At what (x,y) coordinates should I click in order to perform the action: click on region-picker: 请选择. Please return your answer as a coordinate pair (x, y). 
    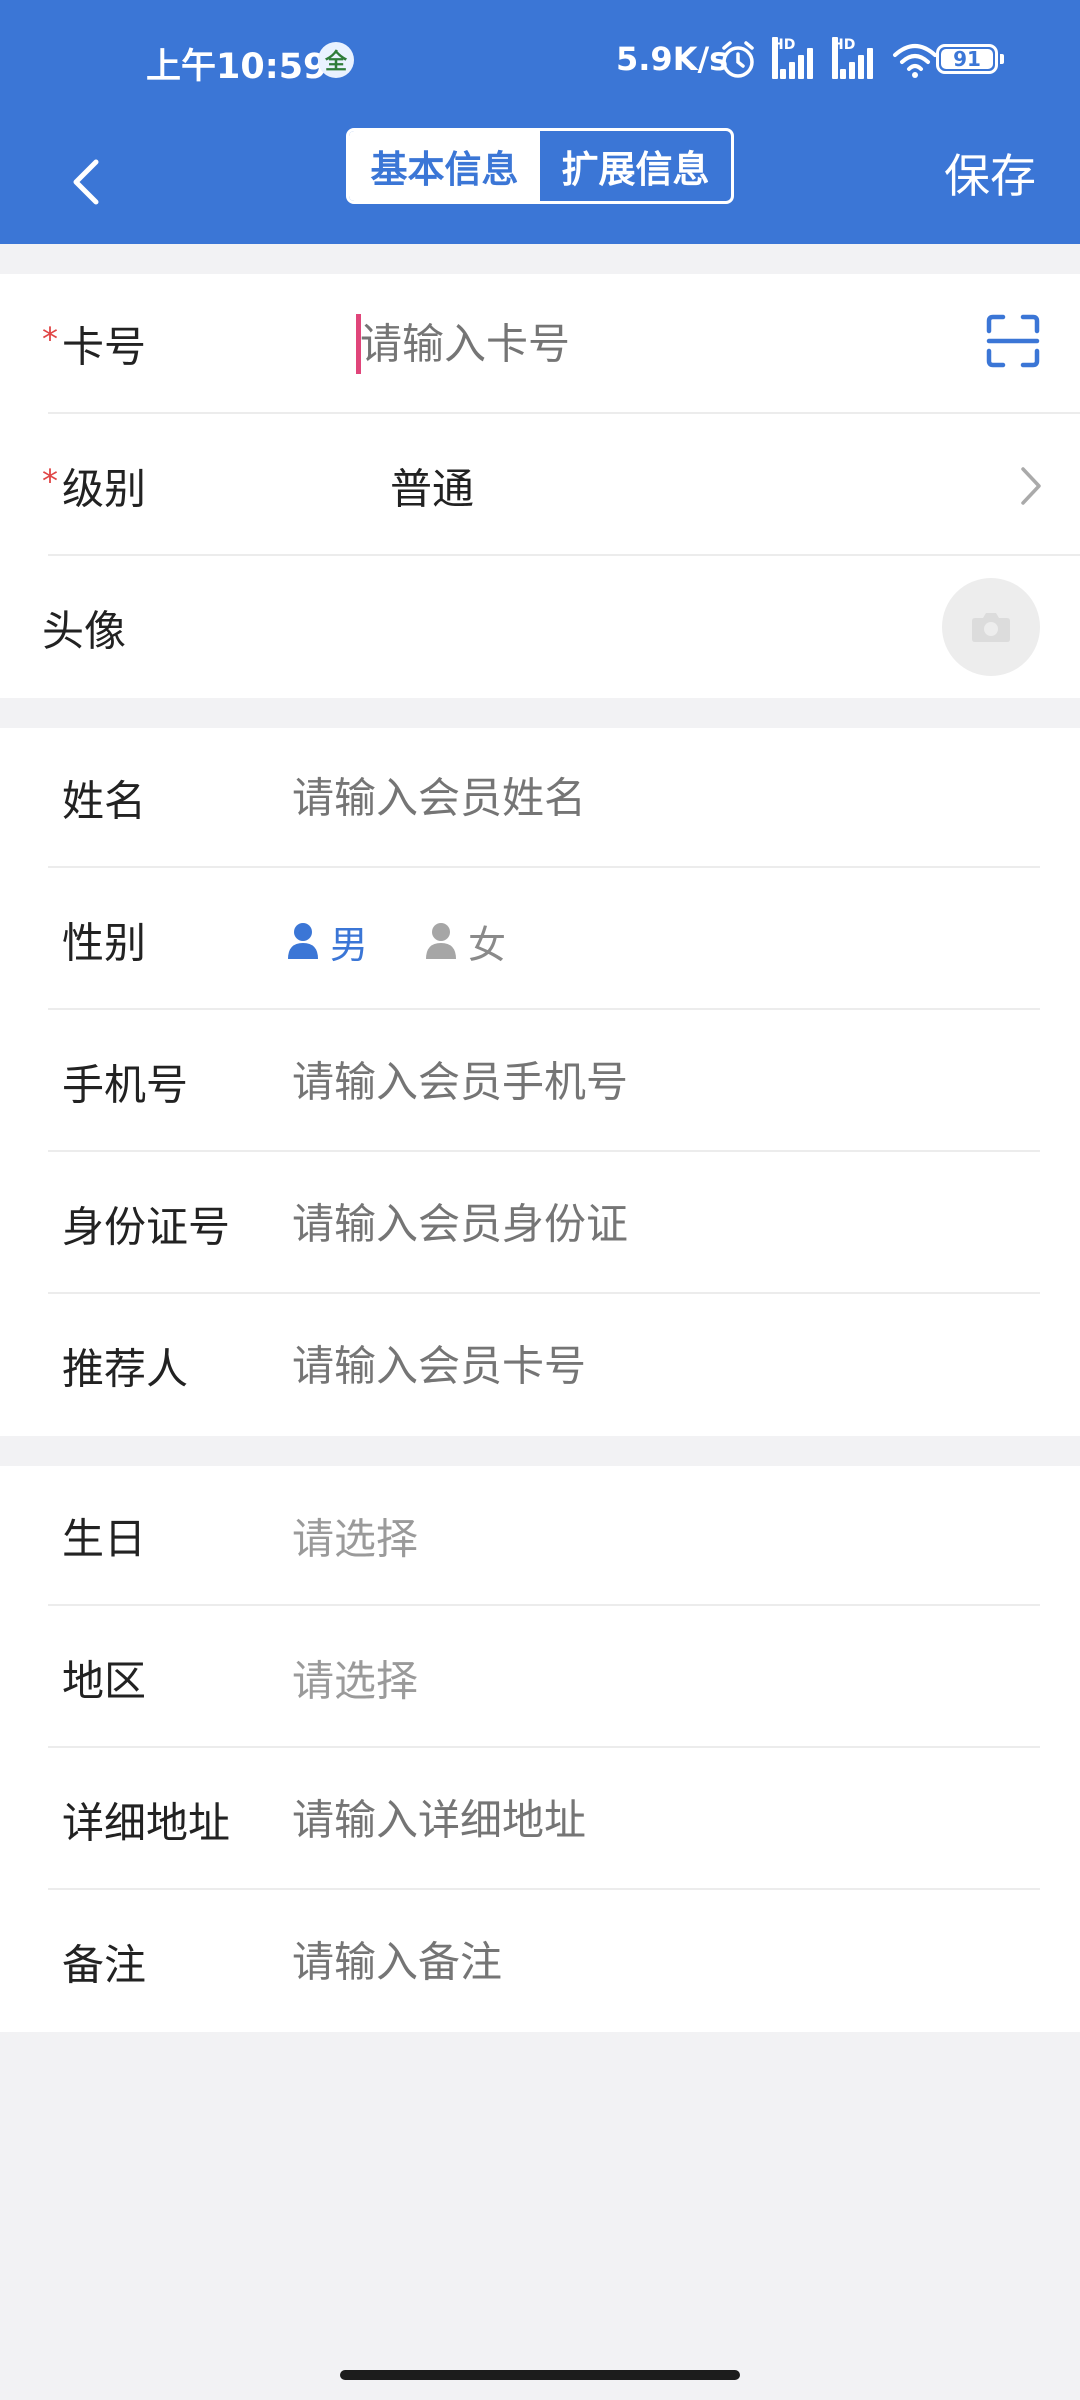
    Looking at the image, I should click on (355, 1681).